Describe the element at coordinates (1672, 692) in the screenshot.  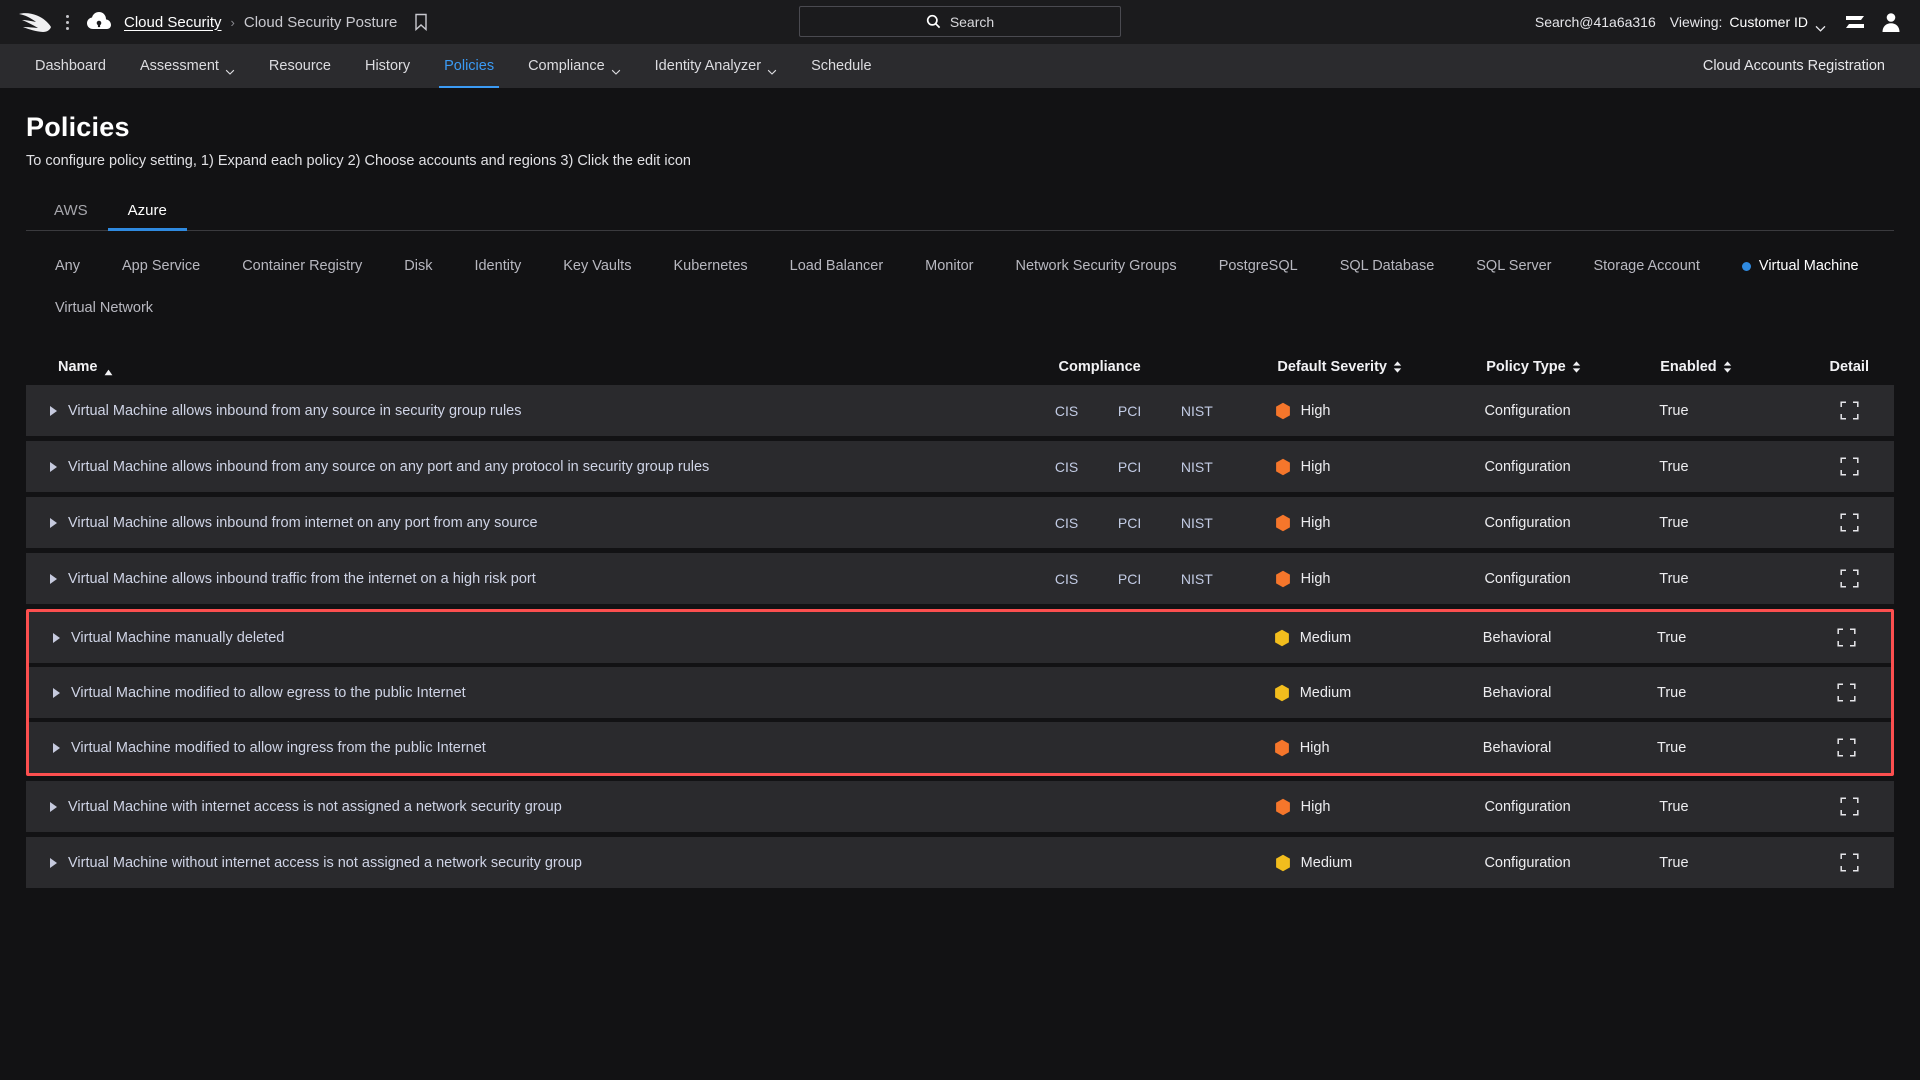
I see `enabled-cell: True` at that location.